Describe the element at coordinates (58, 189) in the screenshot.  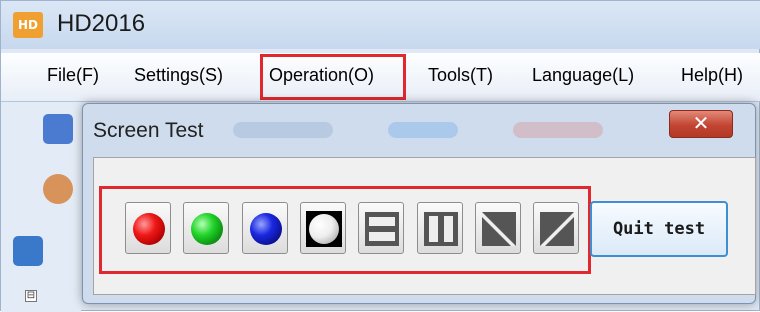
I see `gauge-icon` at that location.